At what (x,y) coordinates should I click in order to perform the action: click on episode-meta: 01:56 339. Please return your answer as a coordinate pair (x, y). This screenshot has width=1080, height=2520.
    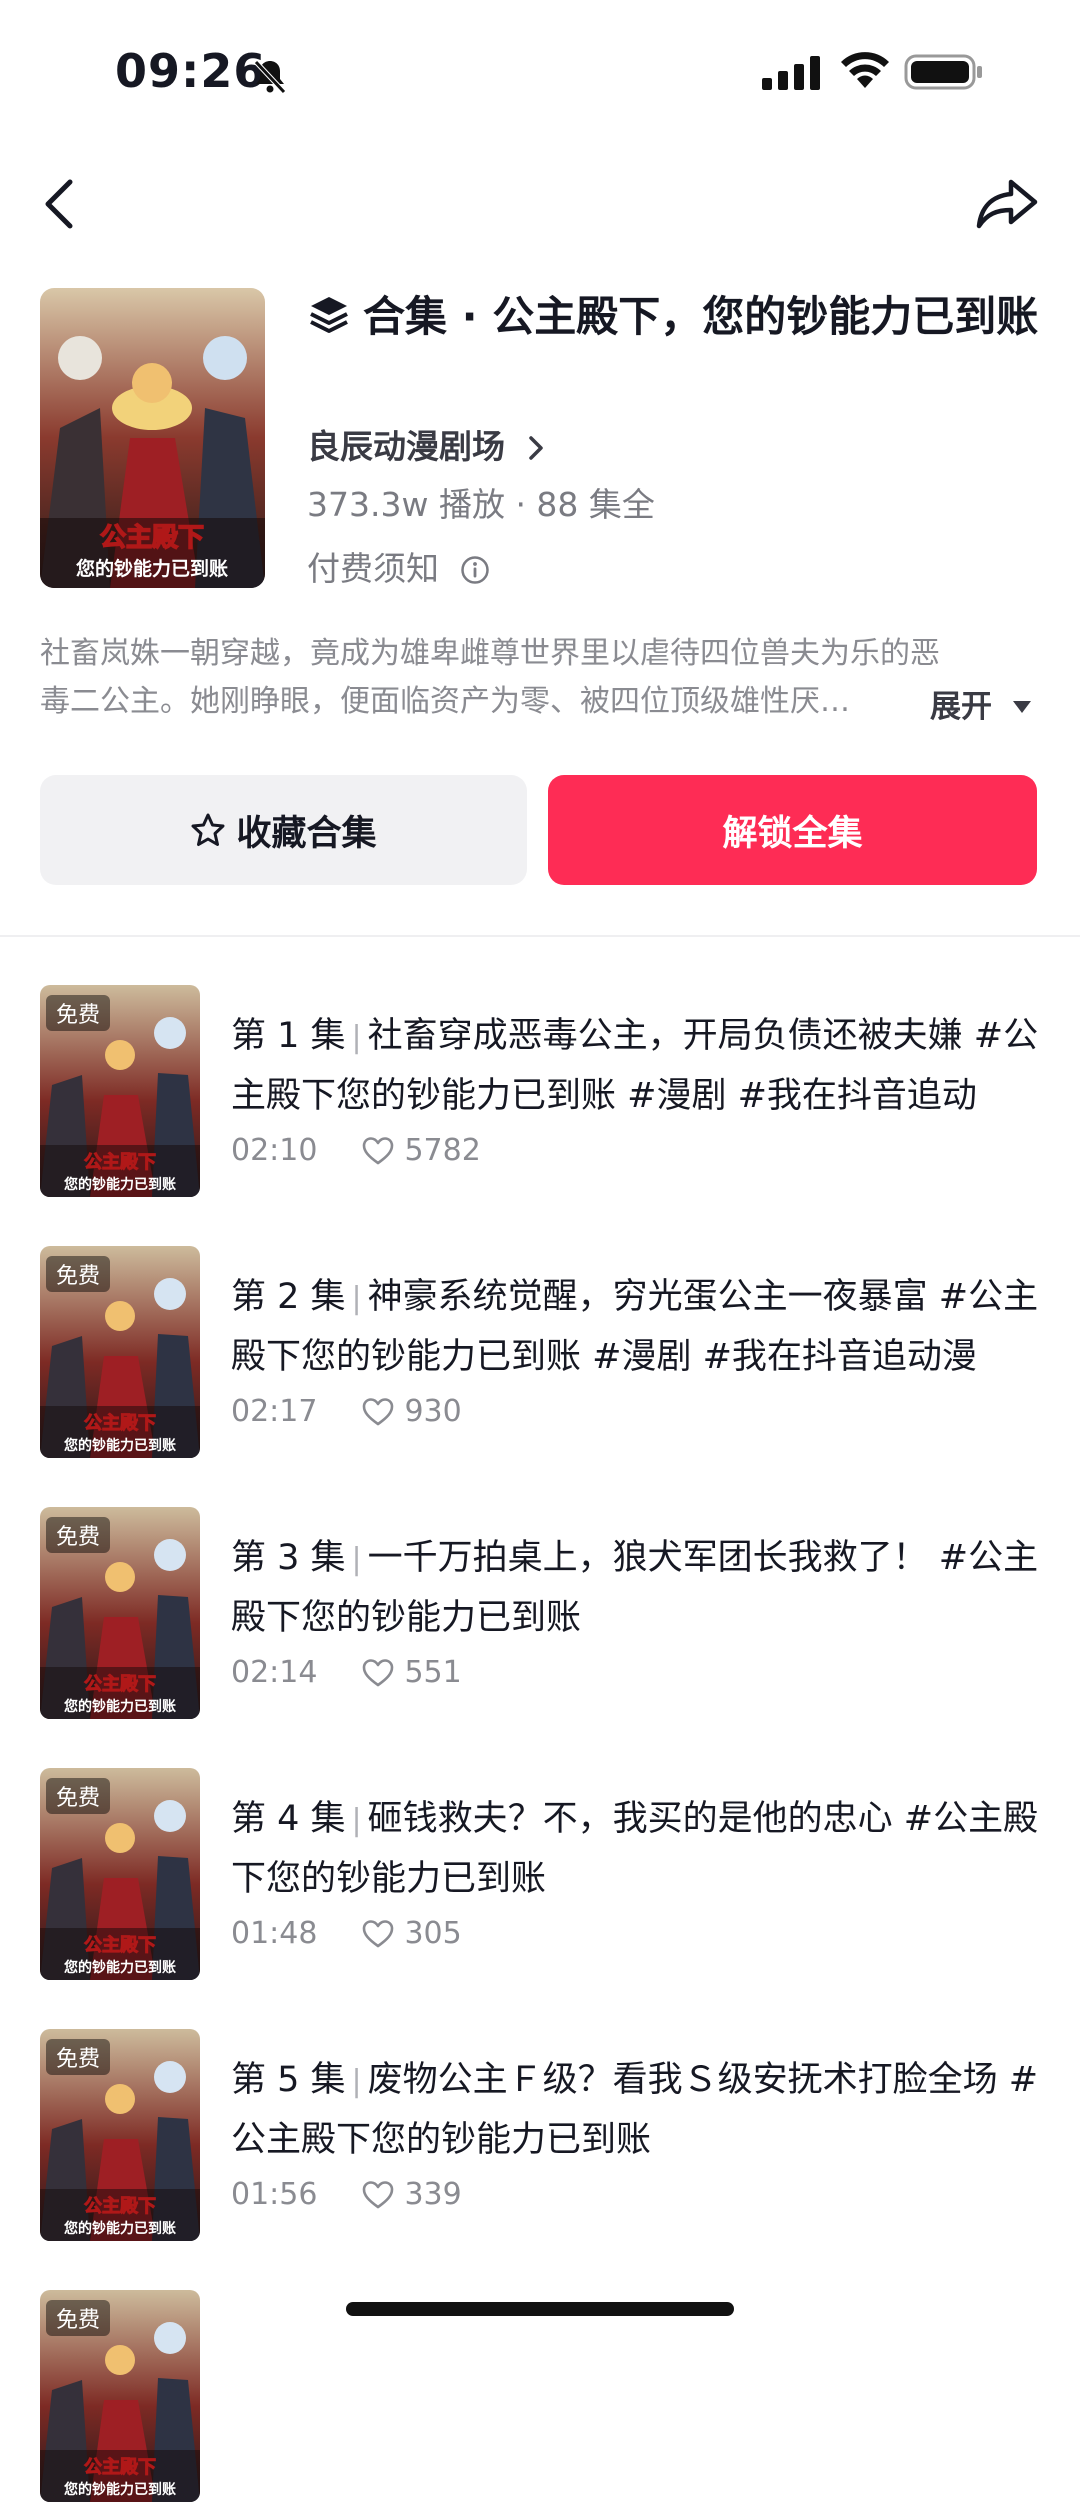
    Looking at the image, I should click on (346, 2194).